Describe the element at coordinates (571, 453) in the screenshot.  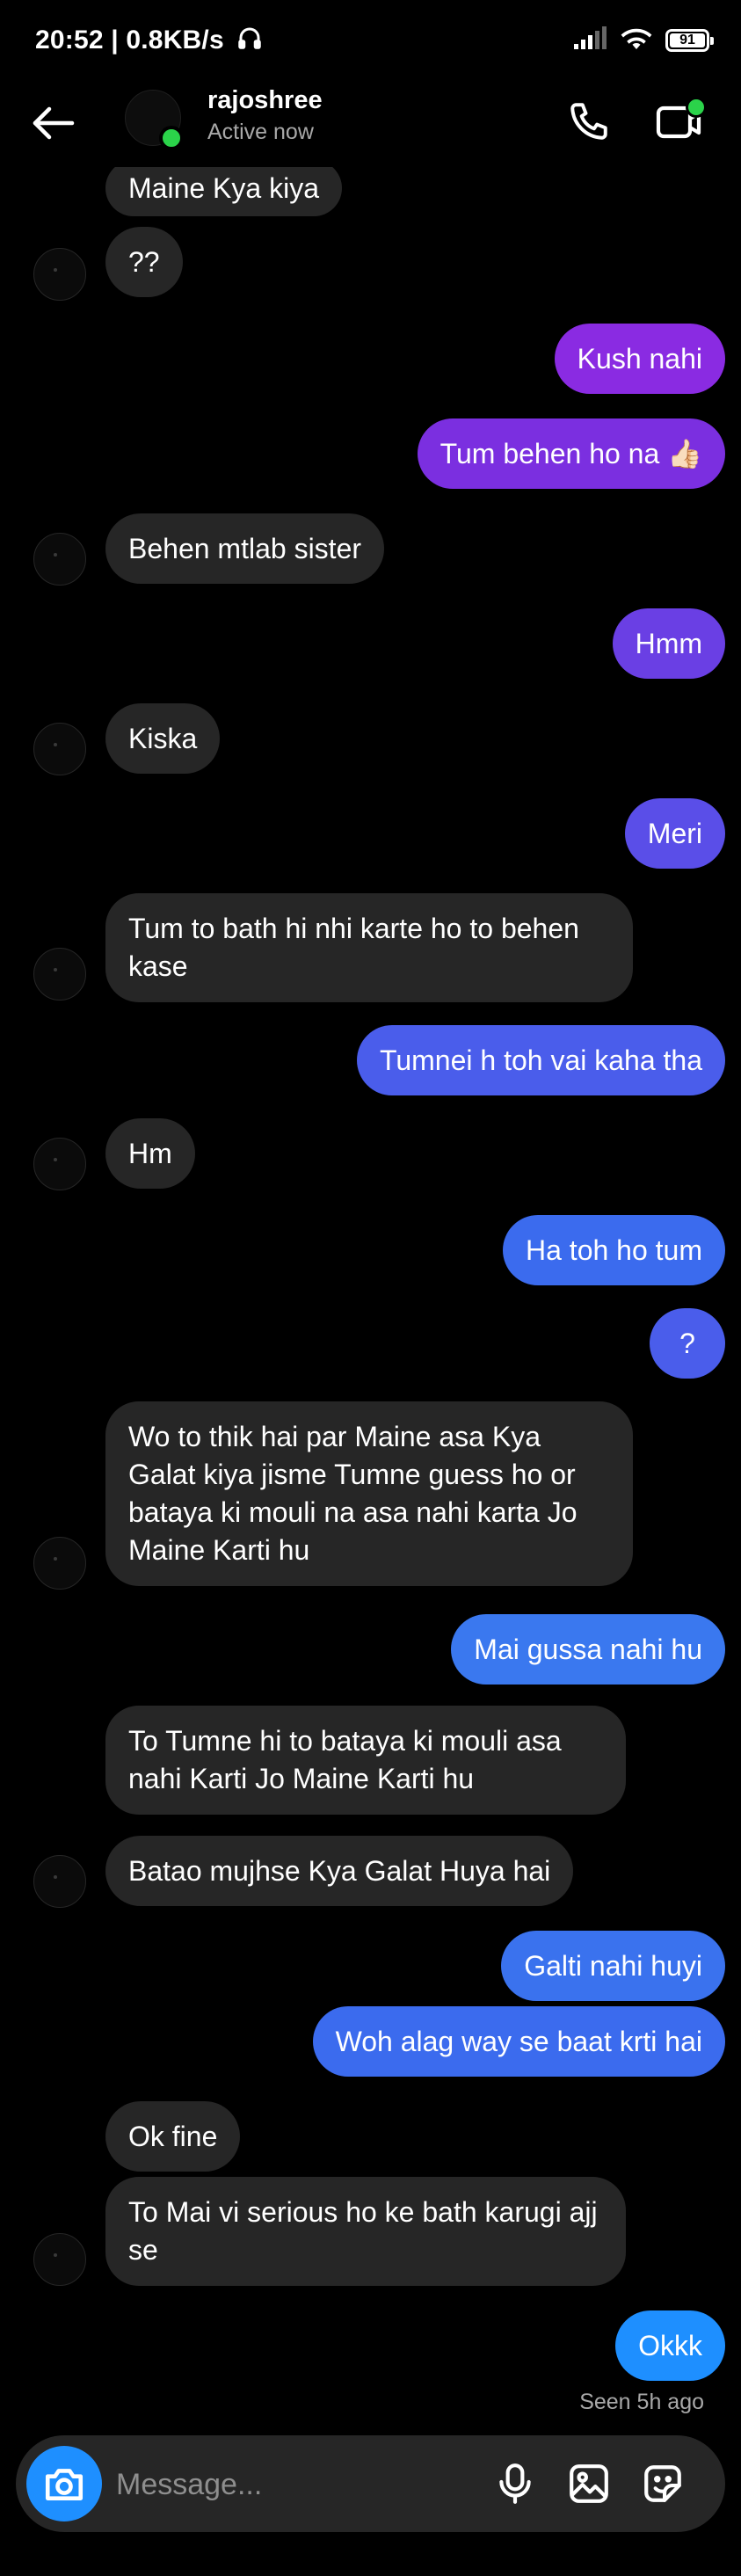
I see `message-outgoing: Tum behen ho na 👍🏻` at that location.